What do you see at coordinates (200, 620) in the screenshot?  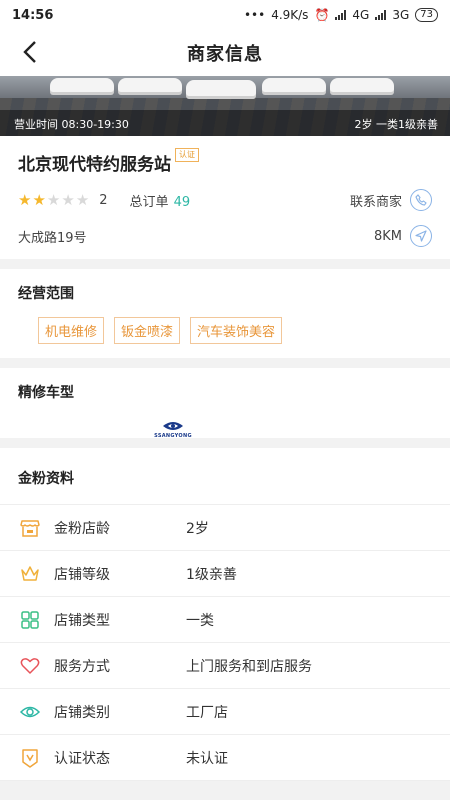 I see `info-value: 一类` at bounding box center [200, 620].